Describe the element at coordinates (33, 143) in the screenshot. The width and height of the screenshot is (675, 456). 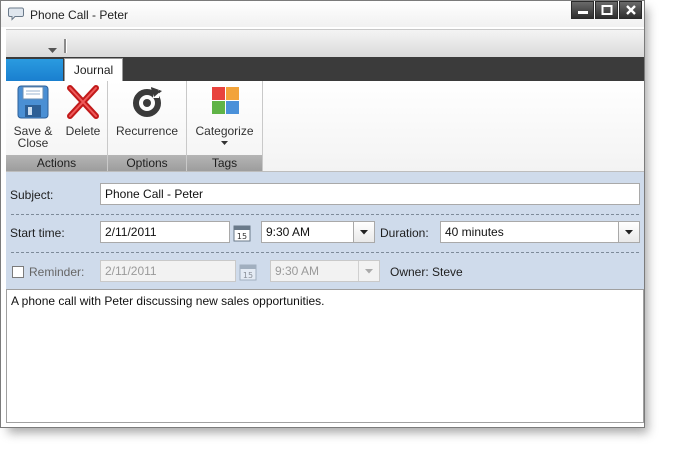
I see `save-close-label-line2: Close` at that location.